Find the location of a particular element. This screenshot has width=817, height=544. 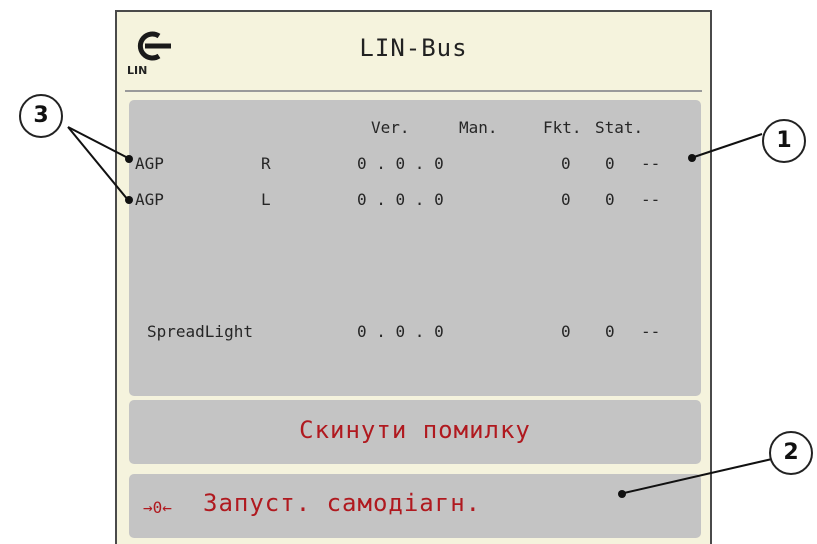

self-diagnosis-button: →0← Запуст. самодіагн. is located at coordinates (415, 506).